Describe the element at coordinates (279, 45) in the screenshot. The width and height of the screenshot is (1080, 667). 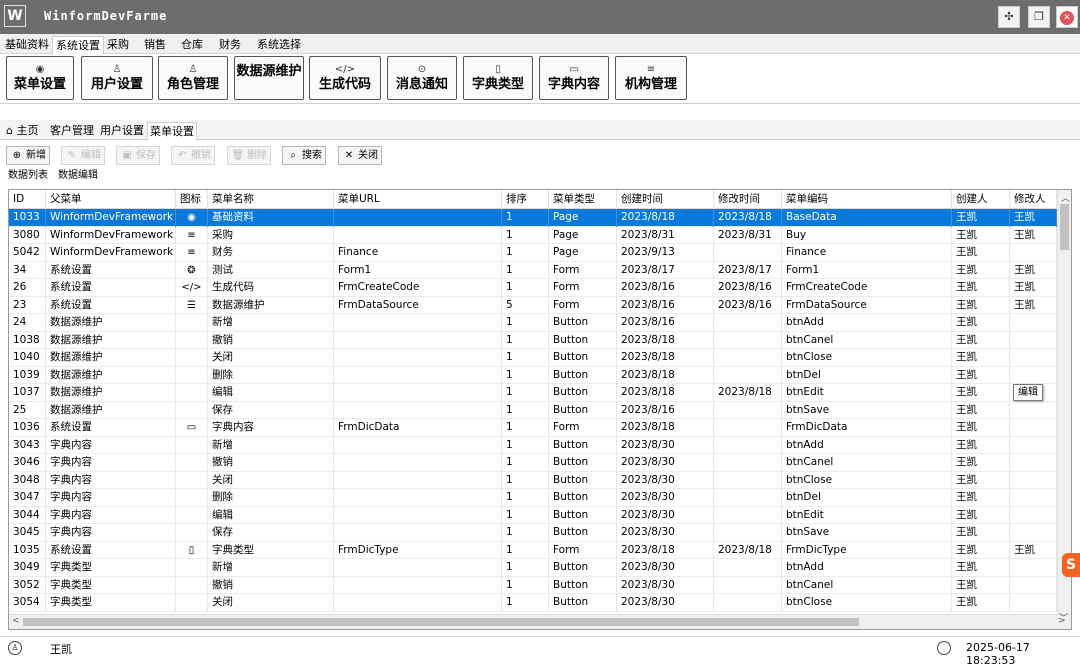
I see `menu-tab-system-select: 系统选择` at that location.